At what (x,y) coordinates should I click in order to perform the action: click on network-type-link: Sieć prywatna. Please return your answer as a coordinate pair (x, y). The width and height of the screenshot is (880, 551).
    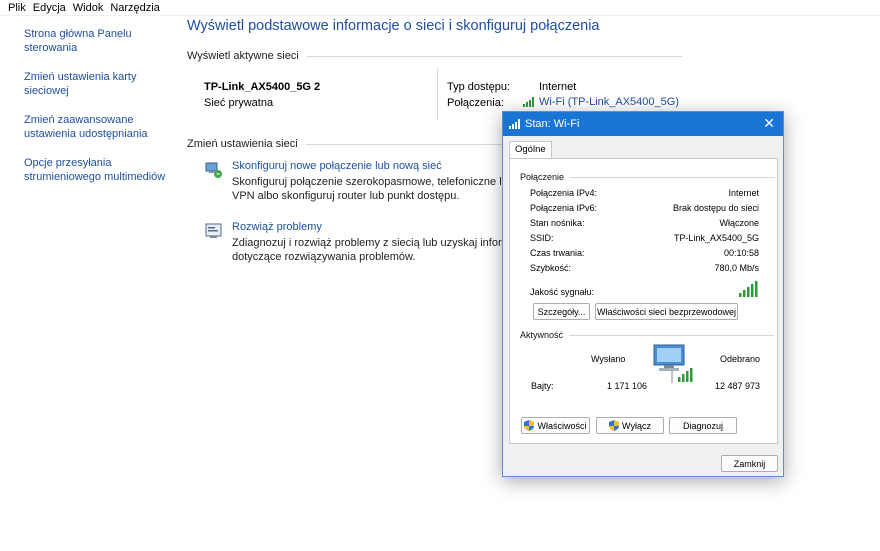
    Looking at the image, I should click on (238, 103).